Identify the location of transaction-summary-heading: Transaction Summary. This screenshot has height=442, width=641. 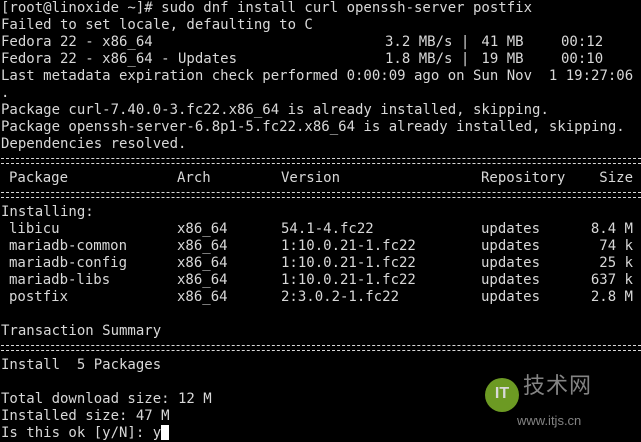
(81, 331).